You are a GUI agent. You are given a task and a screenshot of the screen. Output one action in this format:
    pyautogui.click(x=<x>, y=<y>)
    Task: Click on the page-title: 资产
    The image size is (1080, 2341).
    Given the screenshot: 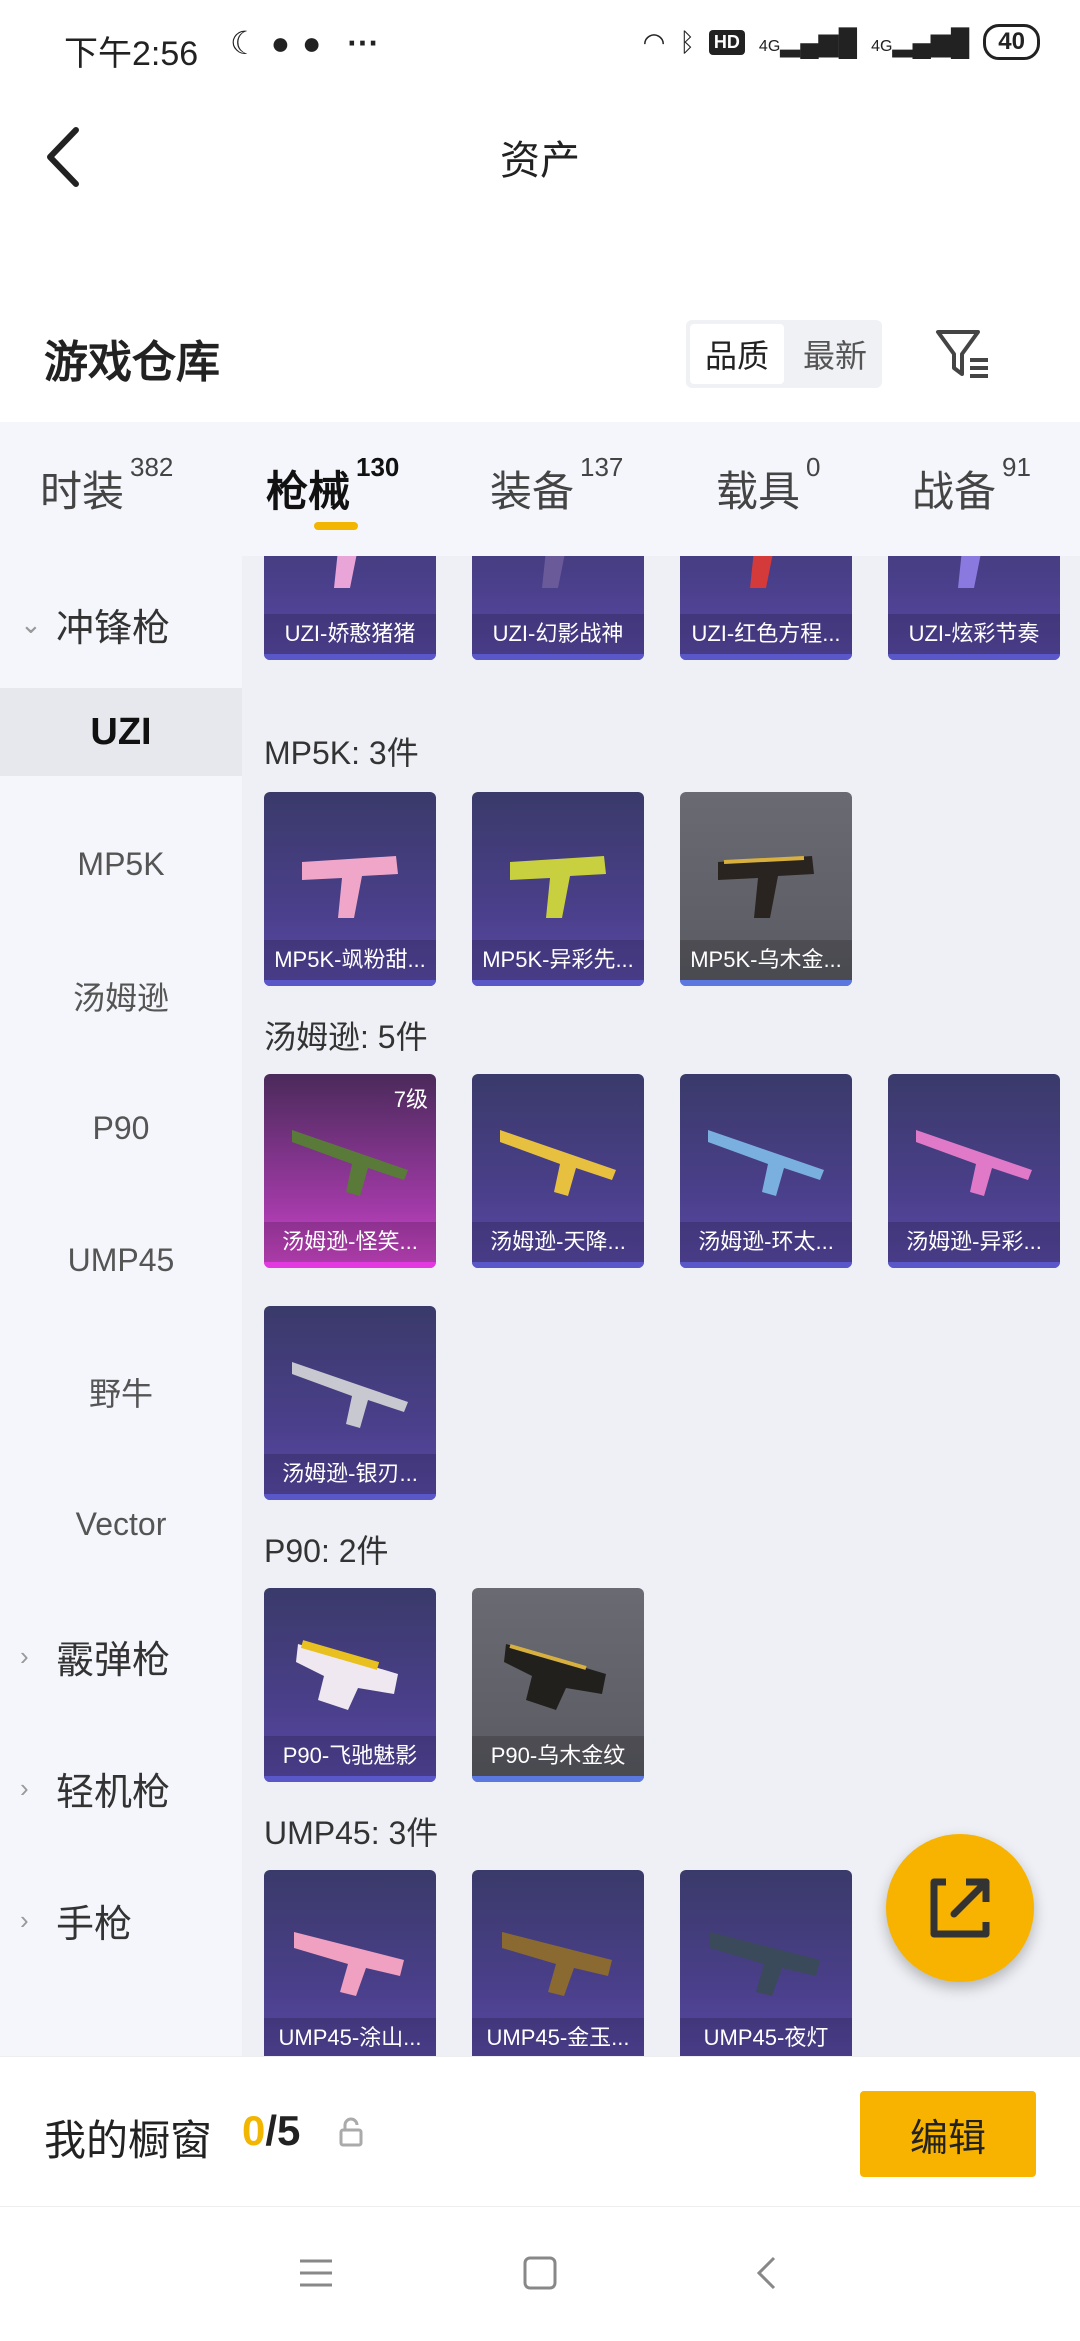 What is the action you would take?
    pyautogui.click(x=540, y=161)
    